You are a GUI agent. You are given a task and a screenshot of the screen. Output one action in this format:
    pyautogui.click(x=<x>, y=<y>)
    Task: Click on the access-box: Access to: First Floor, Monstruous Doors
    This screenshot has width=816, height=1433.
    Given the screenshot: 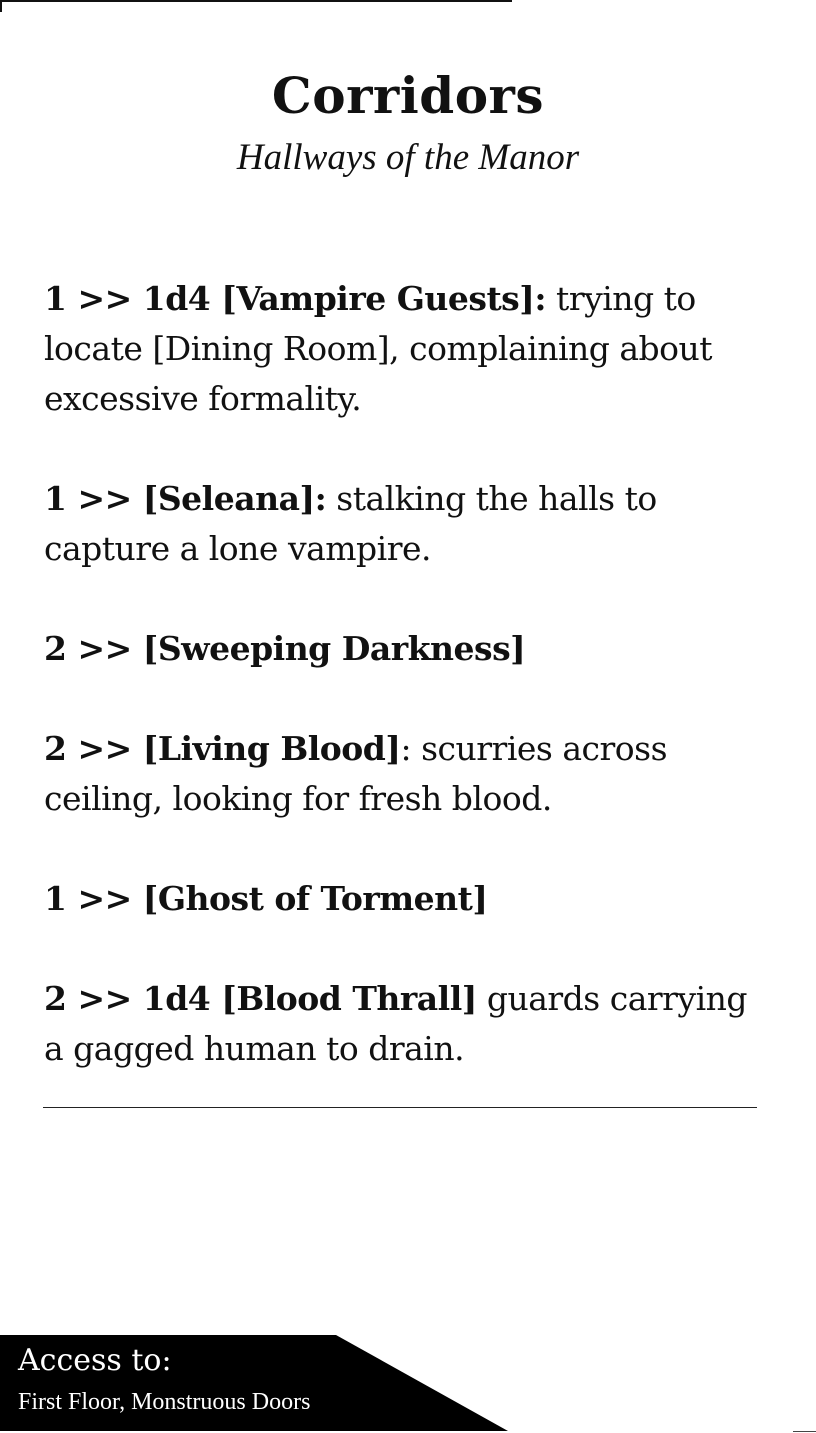 What is the action you would take?
    pyautogui.click(x=254, y=1383)
    